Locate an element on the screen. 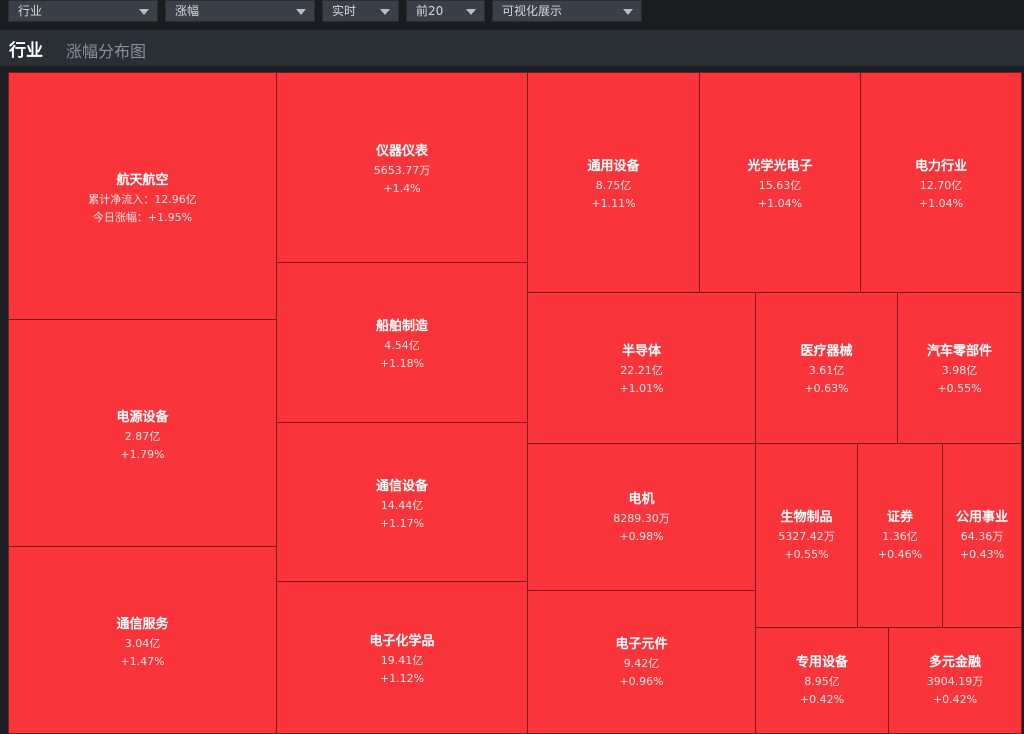 Image resolution: width=1024 pixels, height=734 pixels. tile-net-inflow: 8.75亿 is located at coordinates (613, 185).